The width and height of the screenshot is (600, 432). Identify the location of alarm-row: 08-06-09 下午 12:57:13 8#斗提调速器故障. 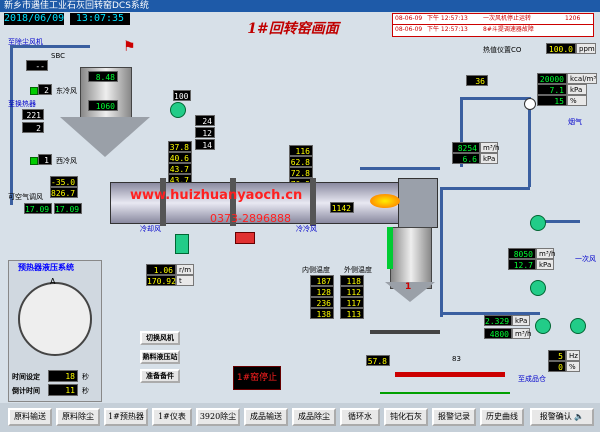
(493, 30).